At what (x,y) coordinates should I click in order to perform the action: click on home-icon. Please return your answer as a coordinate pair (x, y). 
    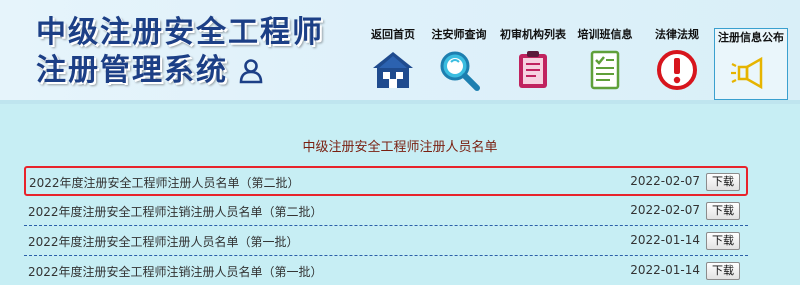
    Looking at the image, I should click on (393, 70).